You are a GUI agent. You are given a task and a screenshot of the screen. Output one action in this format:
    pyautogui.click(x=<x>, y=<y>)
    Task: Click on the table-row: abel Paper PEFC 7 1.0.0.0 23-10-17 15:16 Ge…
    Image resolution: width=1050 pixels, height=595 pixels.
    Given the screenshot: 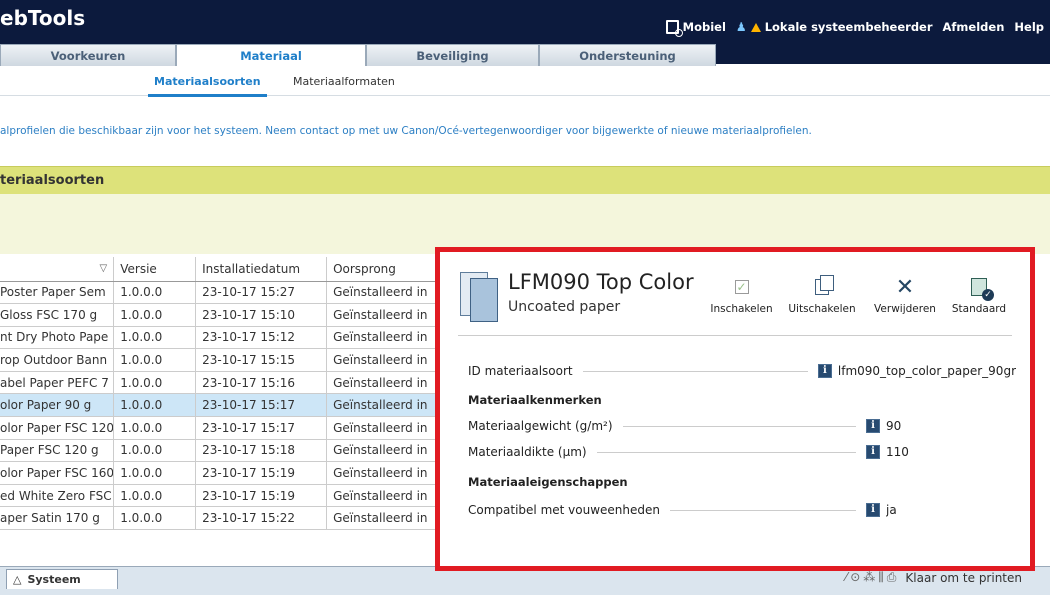 What is the action you would take?
    pyautogui.click(x=220, y=383)
    